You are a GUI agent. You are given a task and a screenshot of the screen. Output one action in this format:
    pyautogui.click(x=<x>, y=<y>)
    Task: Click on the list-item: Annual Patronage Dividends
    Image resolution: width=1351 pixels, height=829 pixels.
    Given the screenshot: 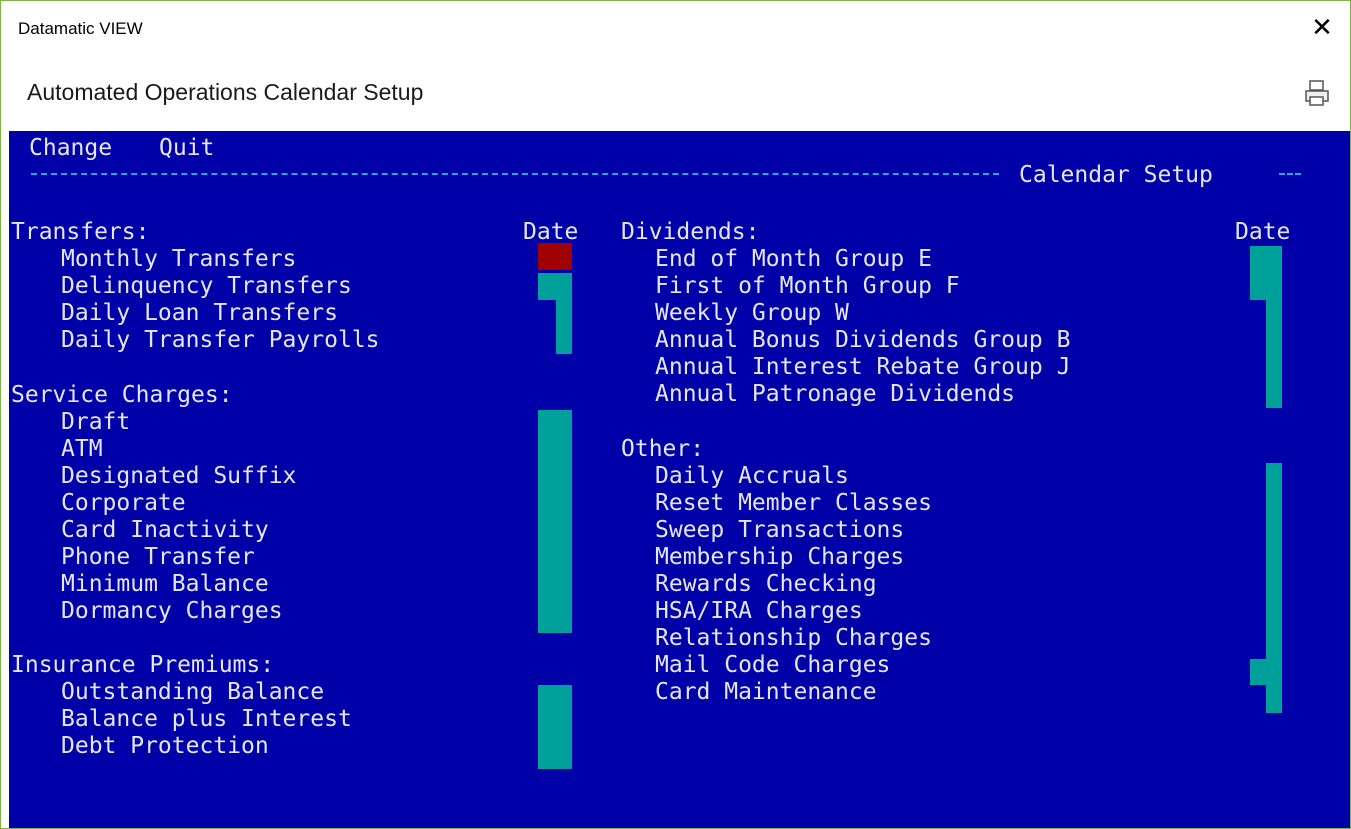 What is the action you would take?
    pyautogui.click(x=835, y=394)
    